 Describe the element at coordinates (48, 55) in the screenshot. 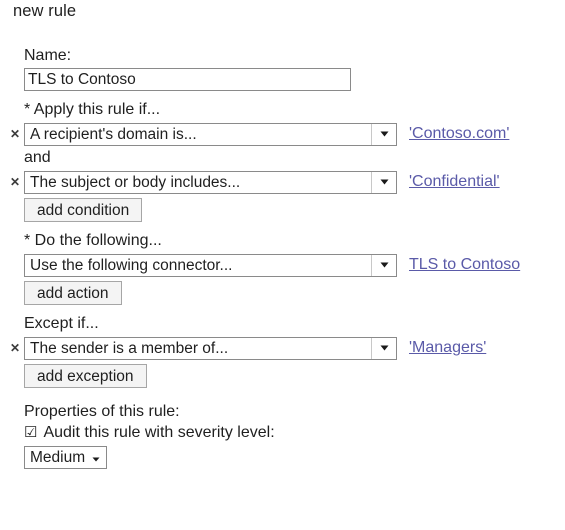

I see `name-label: Name:` at that location.